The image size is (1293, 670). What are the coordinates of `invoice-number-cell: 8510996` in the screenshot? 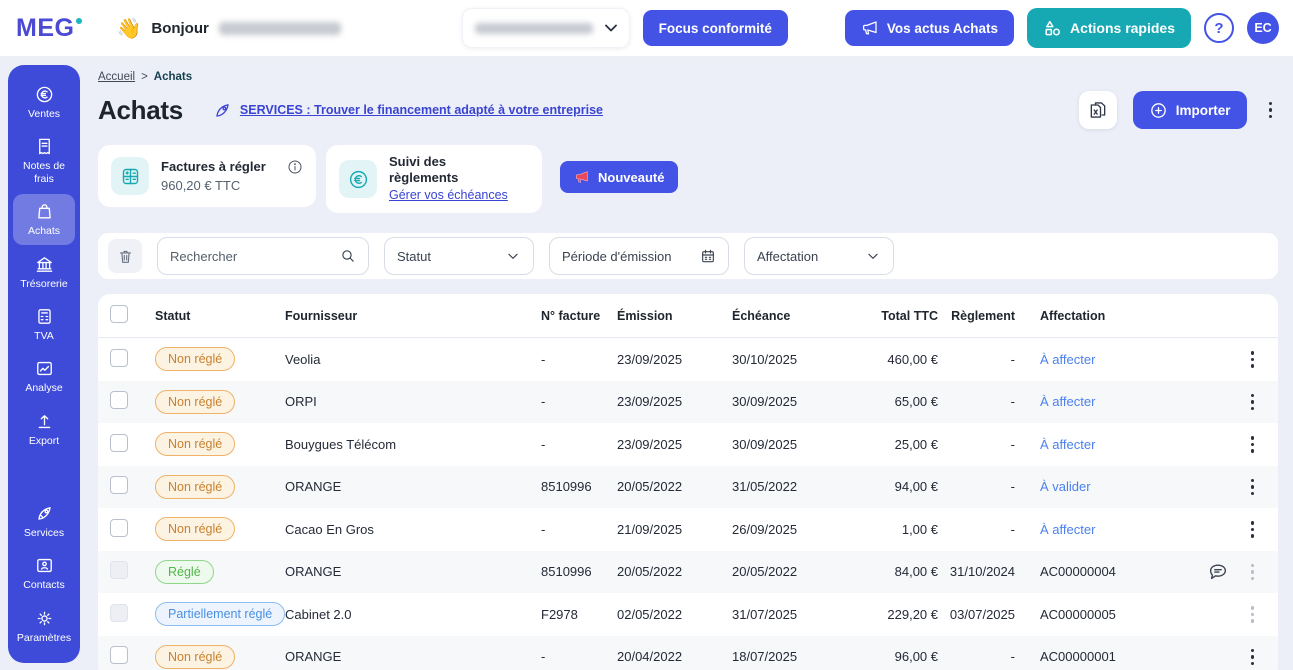 It's located at (566, 487).